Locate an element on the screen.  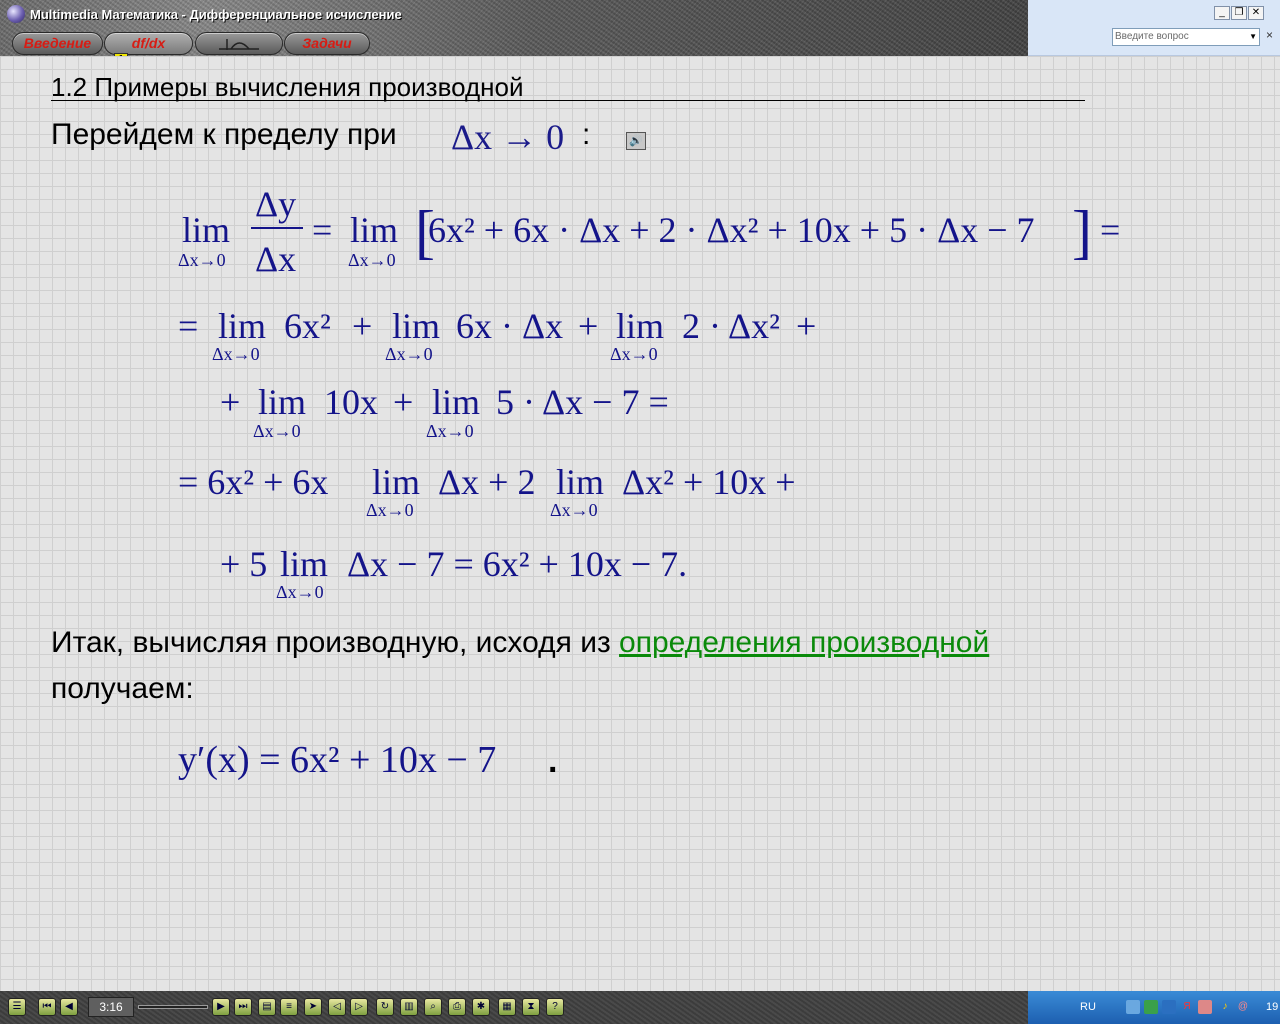
list-icon: ≡ is located at coordinates (289, 1007).